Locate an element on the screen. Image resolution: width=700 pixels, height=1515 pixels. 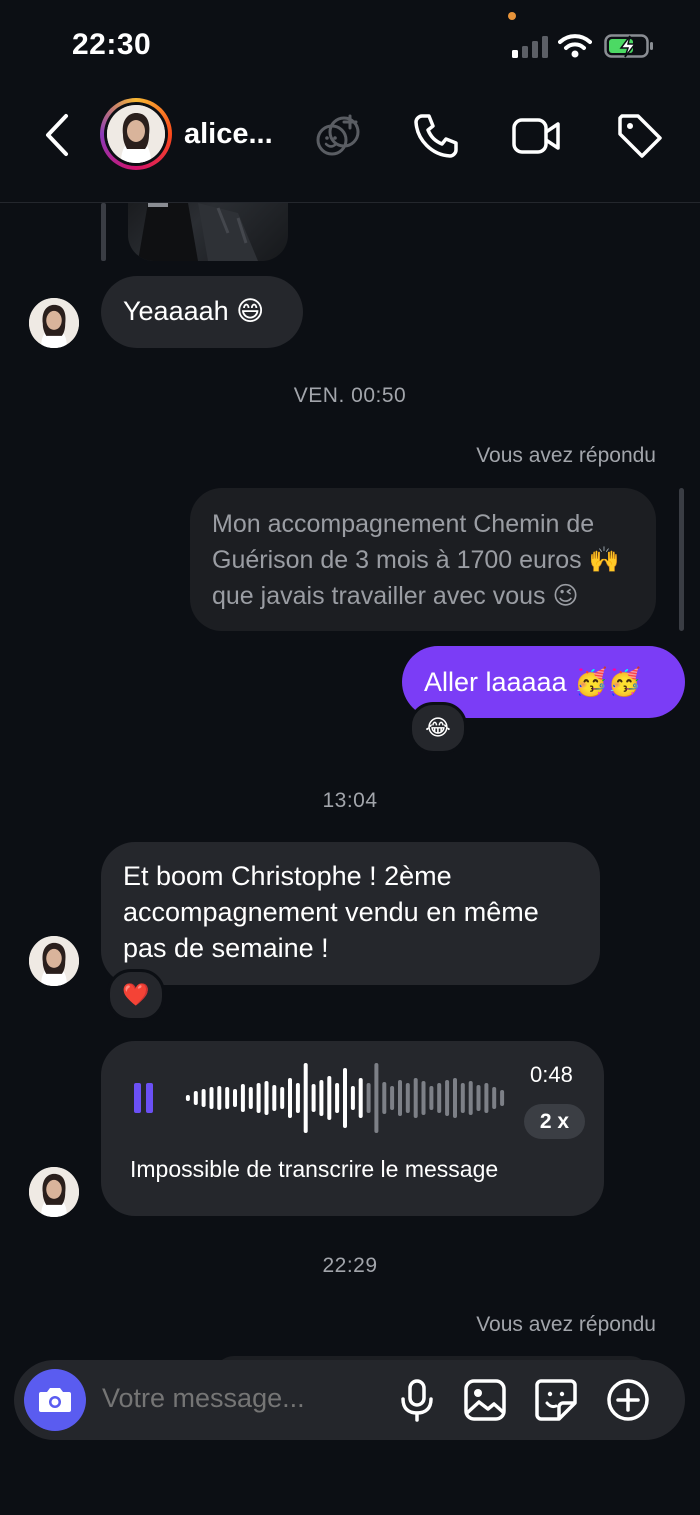
tag-icon is located at coordinates (640, 136).